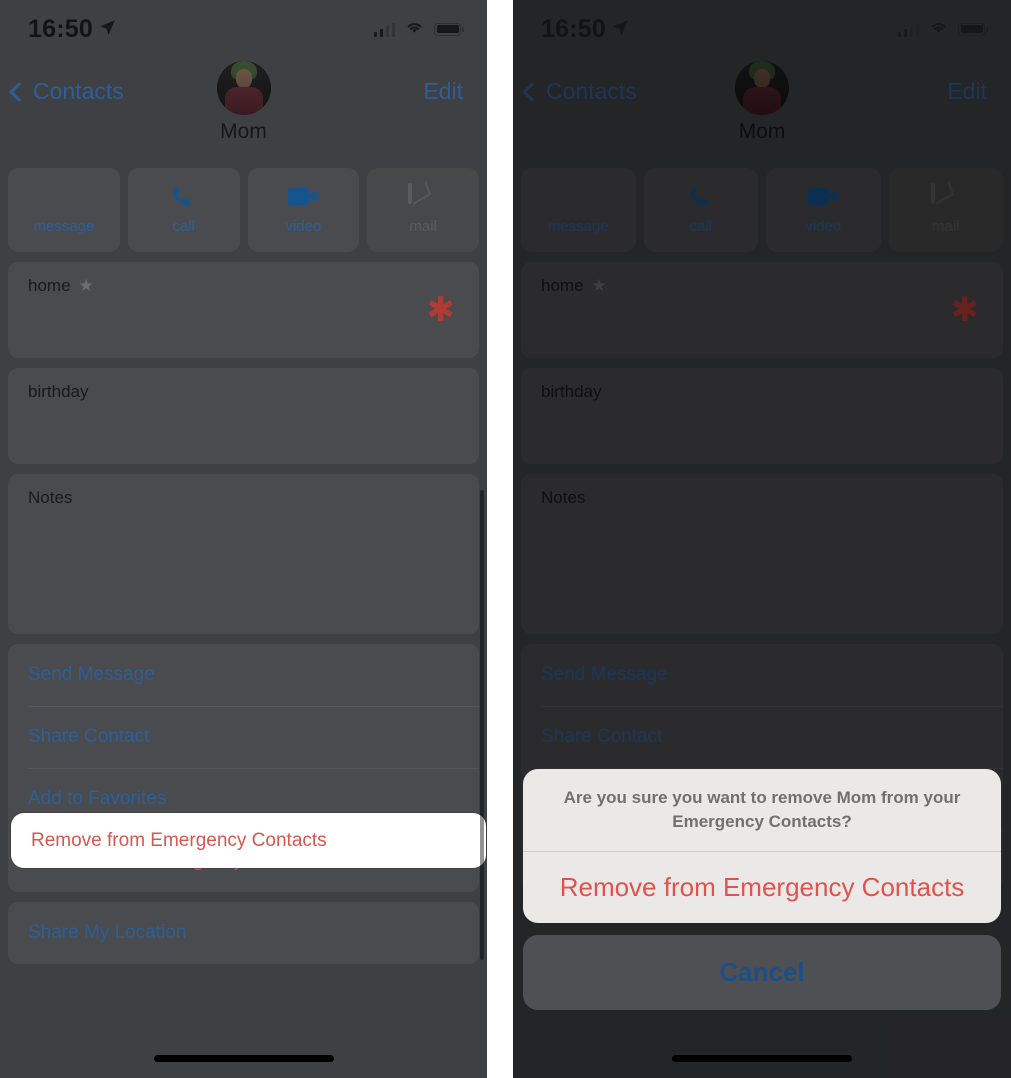  What do you see at coordinates (482, 725) in the screenshot?
I see `scrollbar` at bounding box center [482, 725].